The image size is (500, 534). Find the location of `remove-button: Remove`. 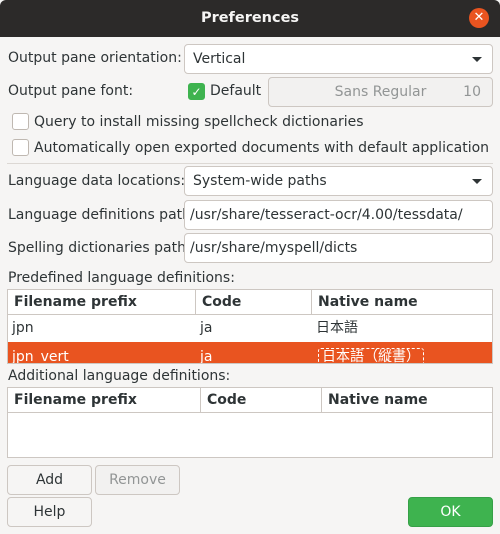

remove-button: Remove is located at coordinates (137, 480).